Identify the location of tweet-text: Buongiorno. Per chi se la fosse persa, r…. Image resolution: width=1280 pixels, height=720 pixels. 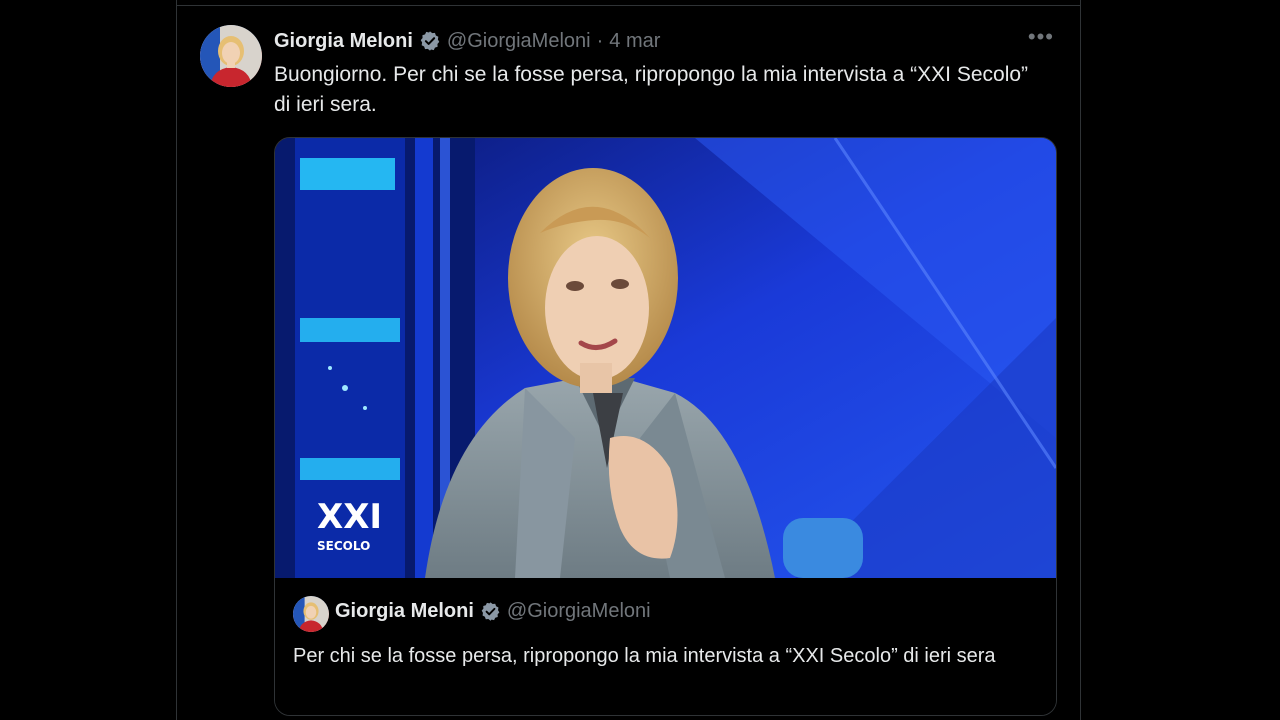
(651, 89).